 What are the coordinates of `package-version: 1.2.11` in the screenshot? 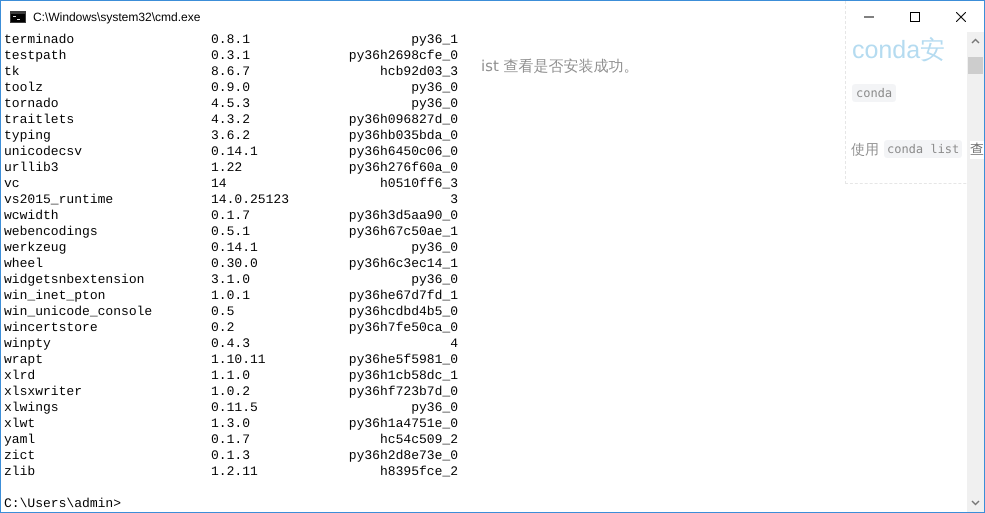 It's located at (235, 472).